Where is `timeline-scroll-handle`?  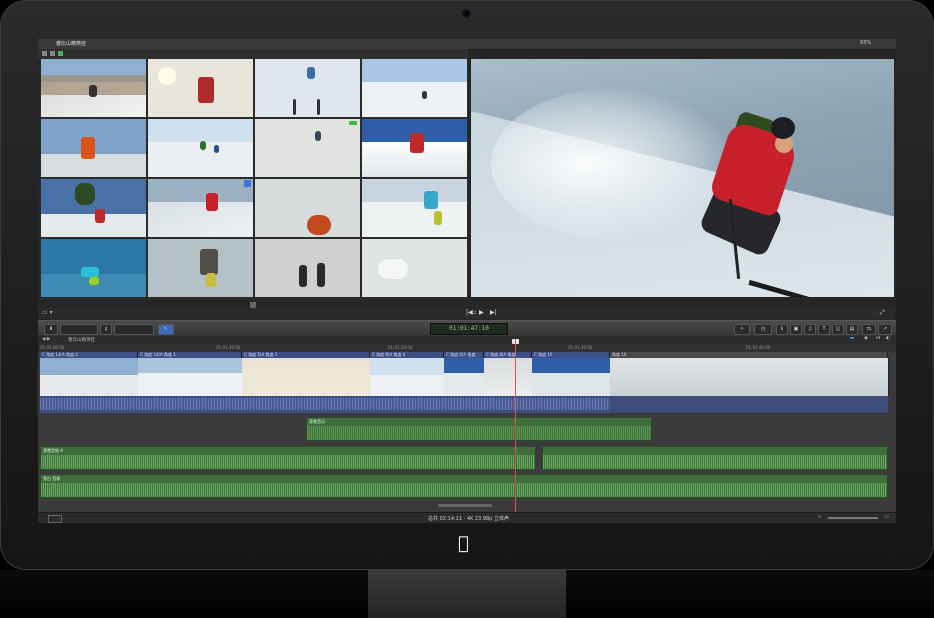
timeline-scroll-handle is located at coordinates (465, 505).